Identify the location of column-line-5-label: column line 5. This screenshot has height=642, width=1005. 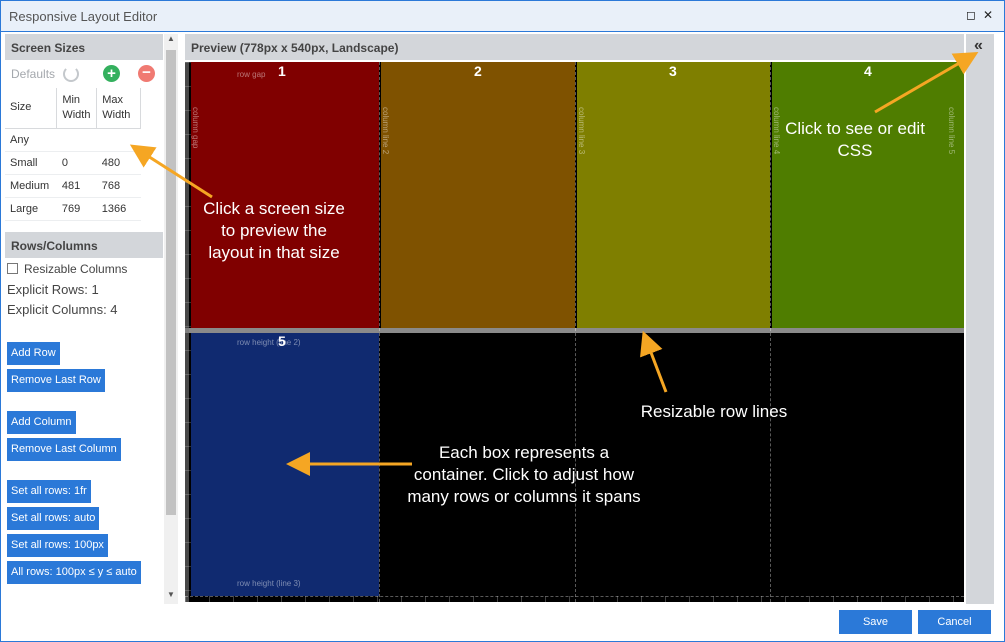
(951, 131).